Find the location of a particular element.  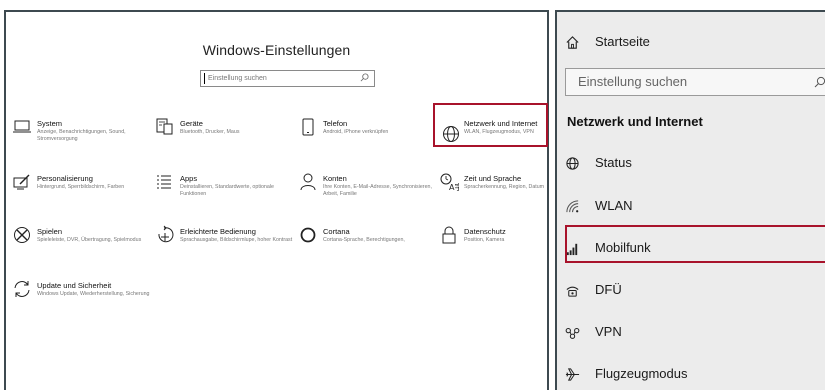

dialup-icon is located at coordinates (572, 290).